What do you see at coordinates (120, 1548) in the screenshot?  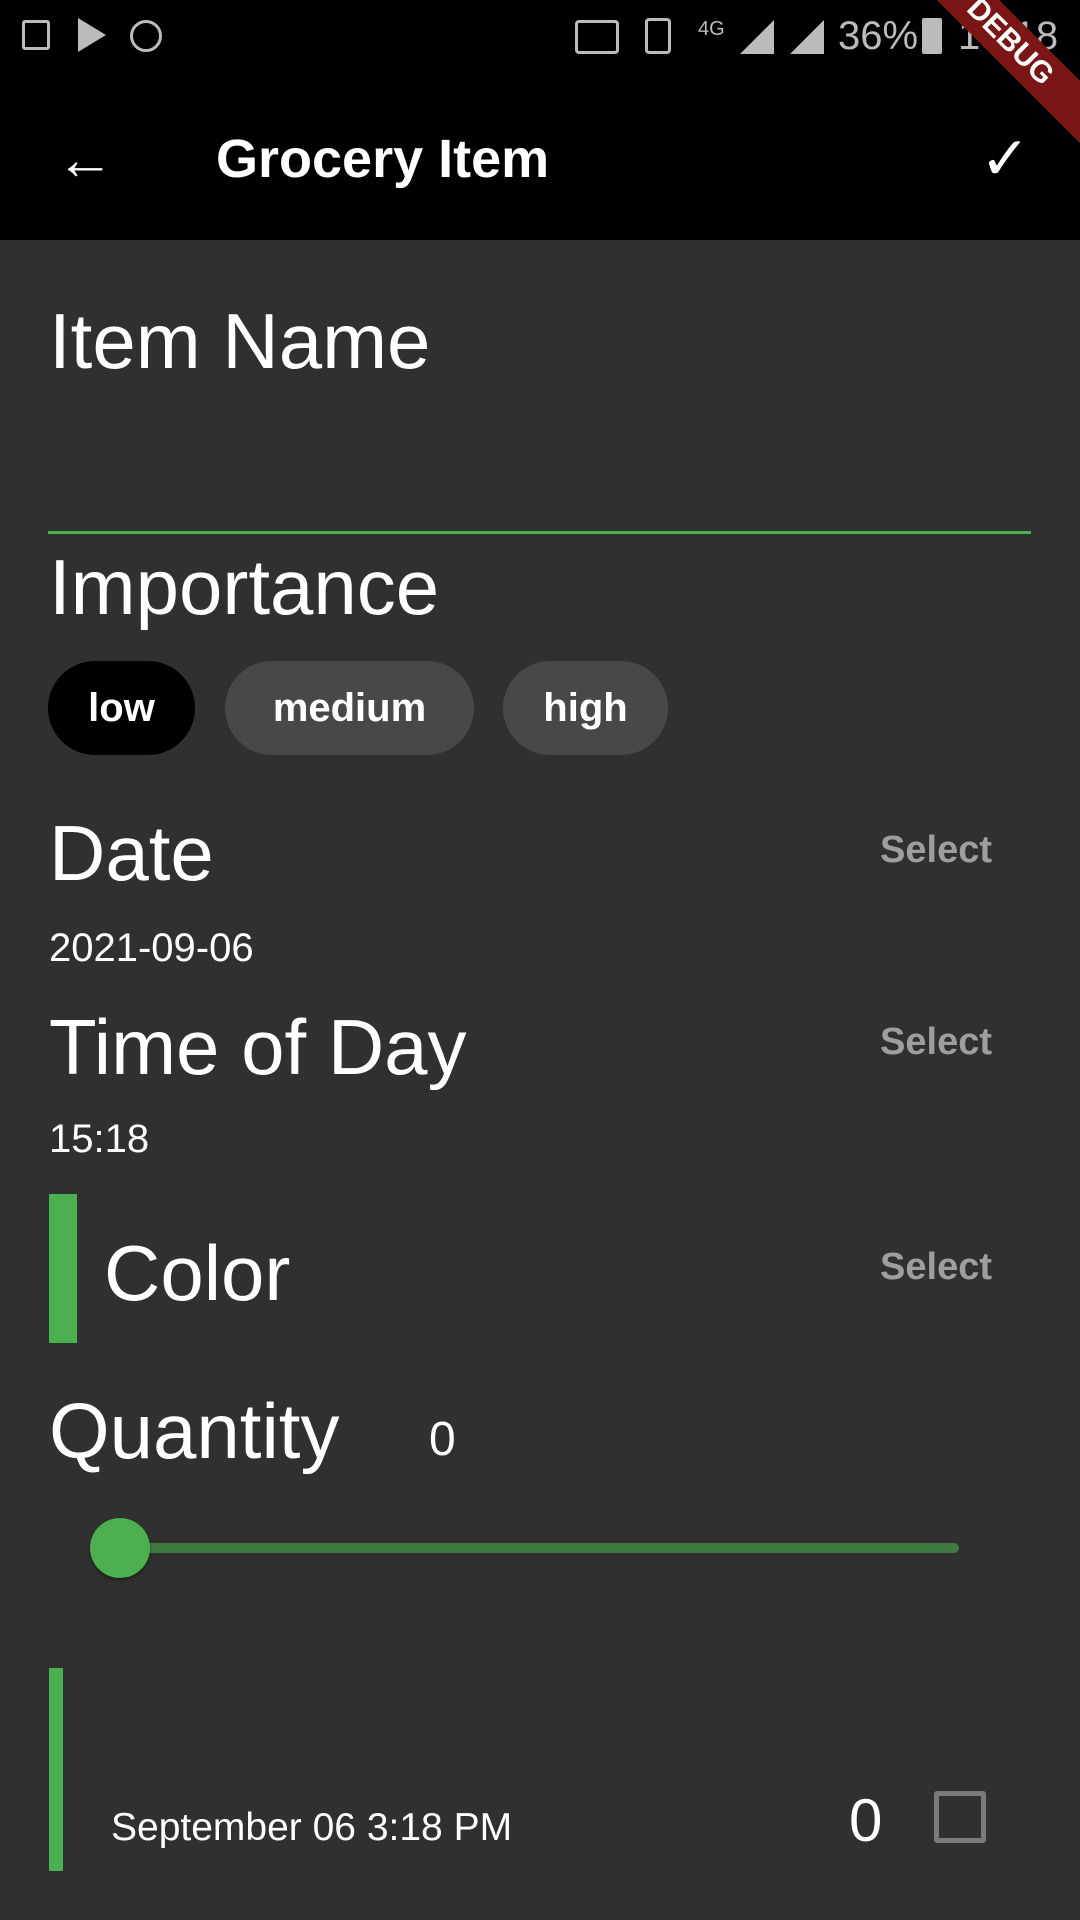 I see `quantity-slider-thumb` at bounding box center [120, 1548].